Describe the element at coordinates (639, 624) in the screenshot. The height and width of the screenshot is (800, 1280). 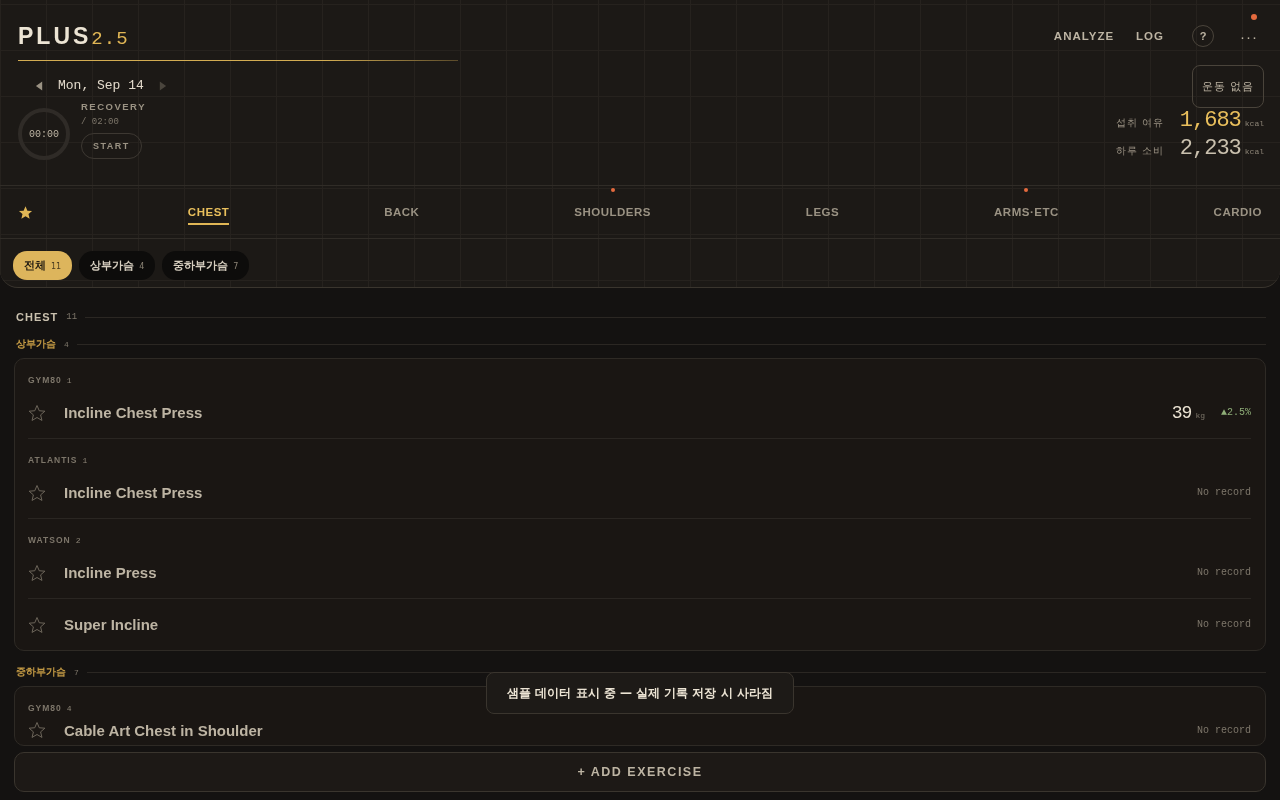
I see `exercise-row: Super Incline No record` at that location.